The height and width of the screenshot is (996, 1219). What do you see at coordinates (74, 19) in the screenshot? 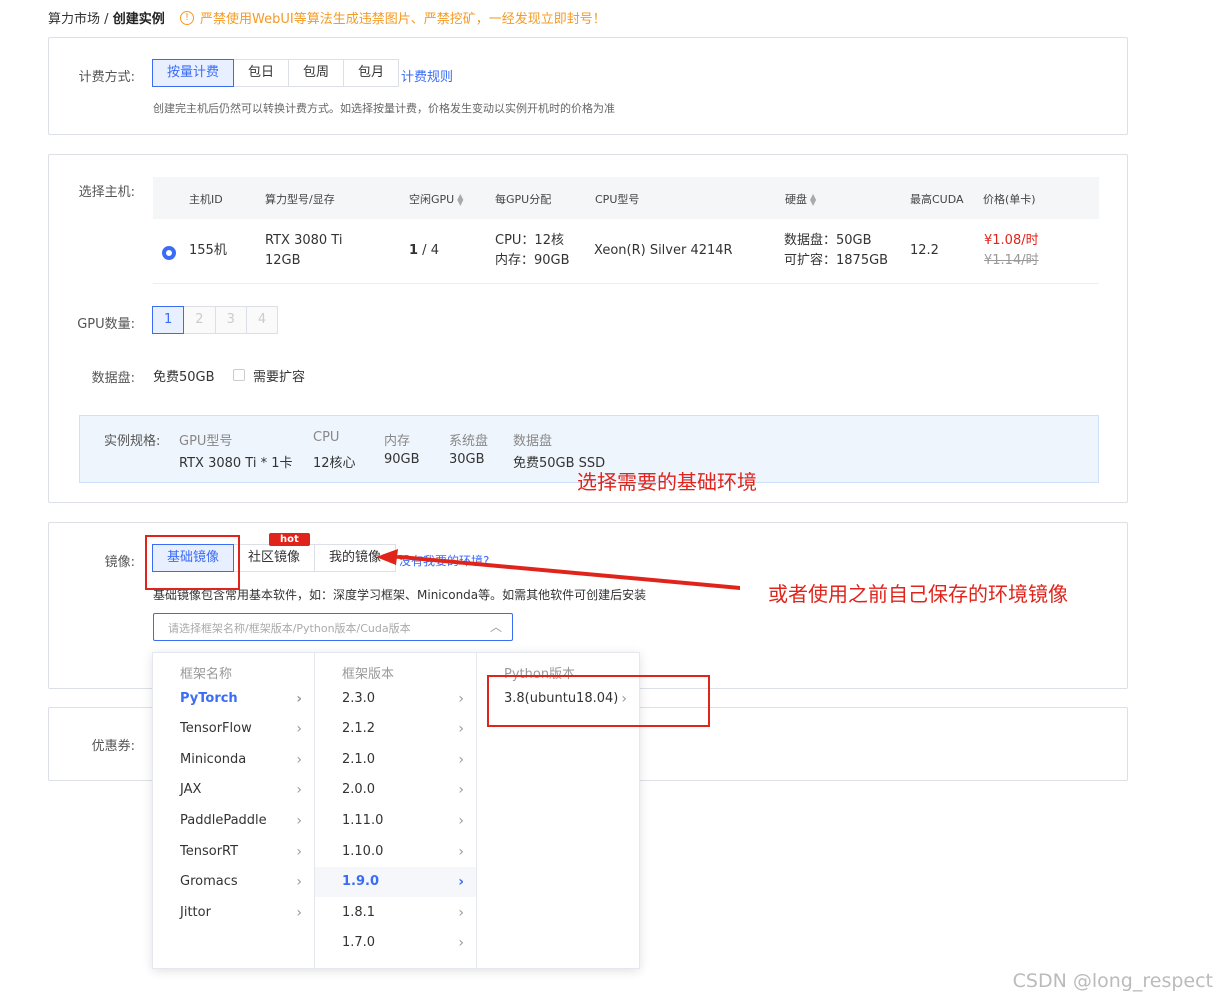
I see `breadcrumb-root: 算力市场` at bounding box center [74, 19].